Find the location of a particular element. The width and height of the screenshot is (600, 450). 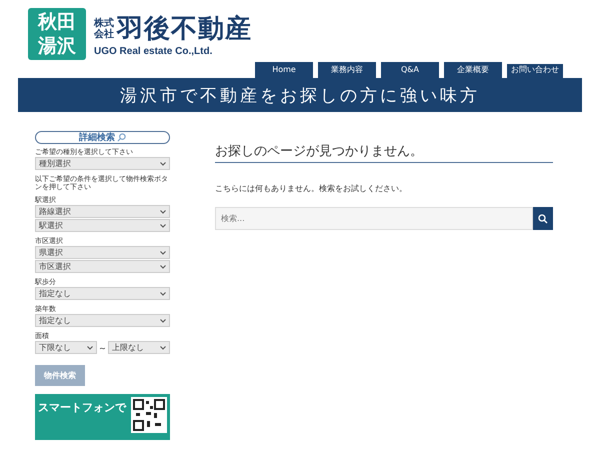

page-heading: お探しのページが見つかりません。 is located at coordinates (384, 152).